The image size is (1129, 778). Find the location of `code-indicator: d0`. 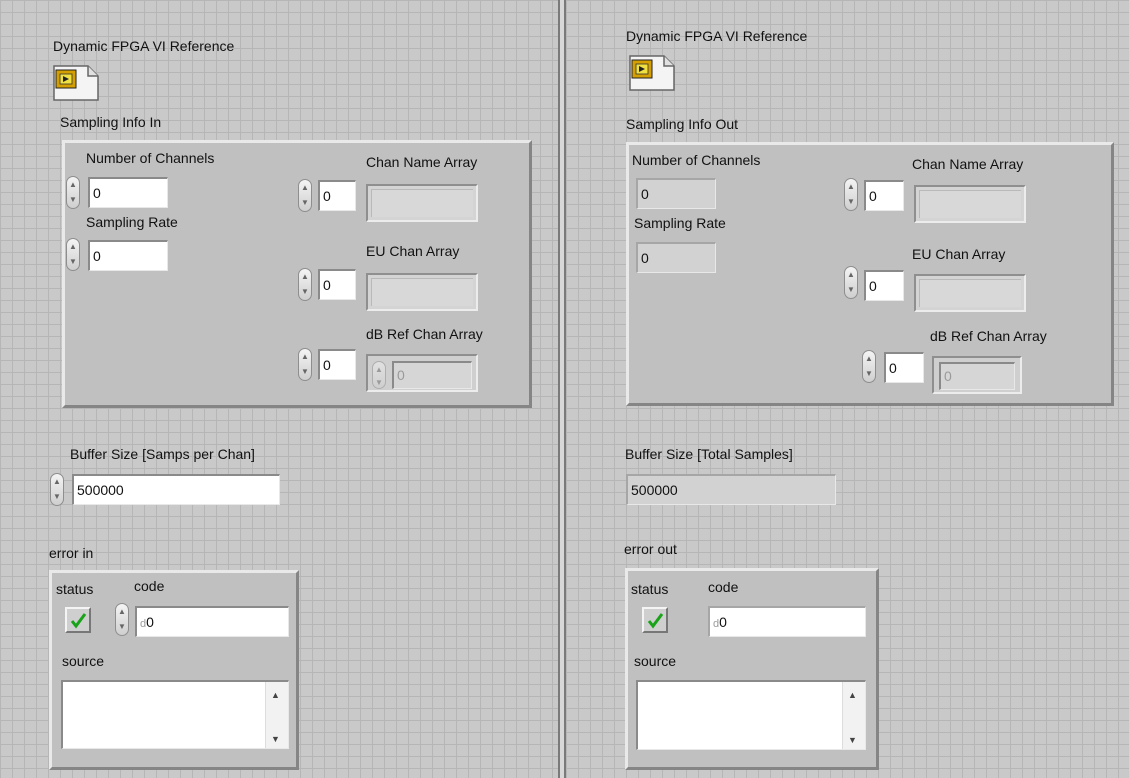

code-indicator: d0 is located at coordinates (787, 621).